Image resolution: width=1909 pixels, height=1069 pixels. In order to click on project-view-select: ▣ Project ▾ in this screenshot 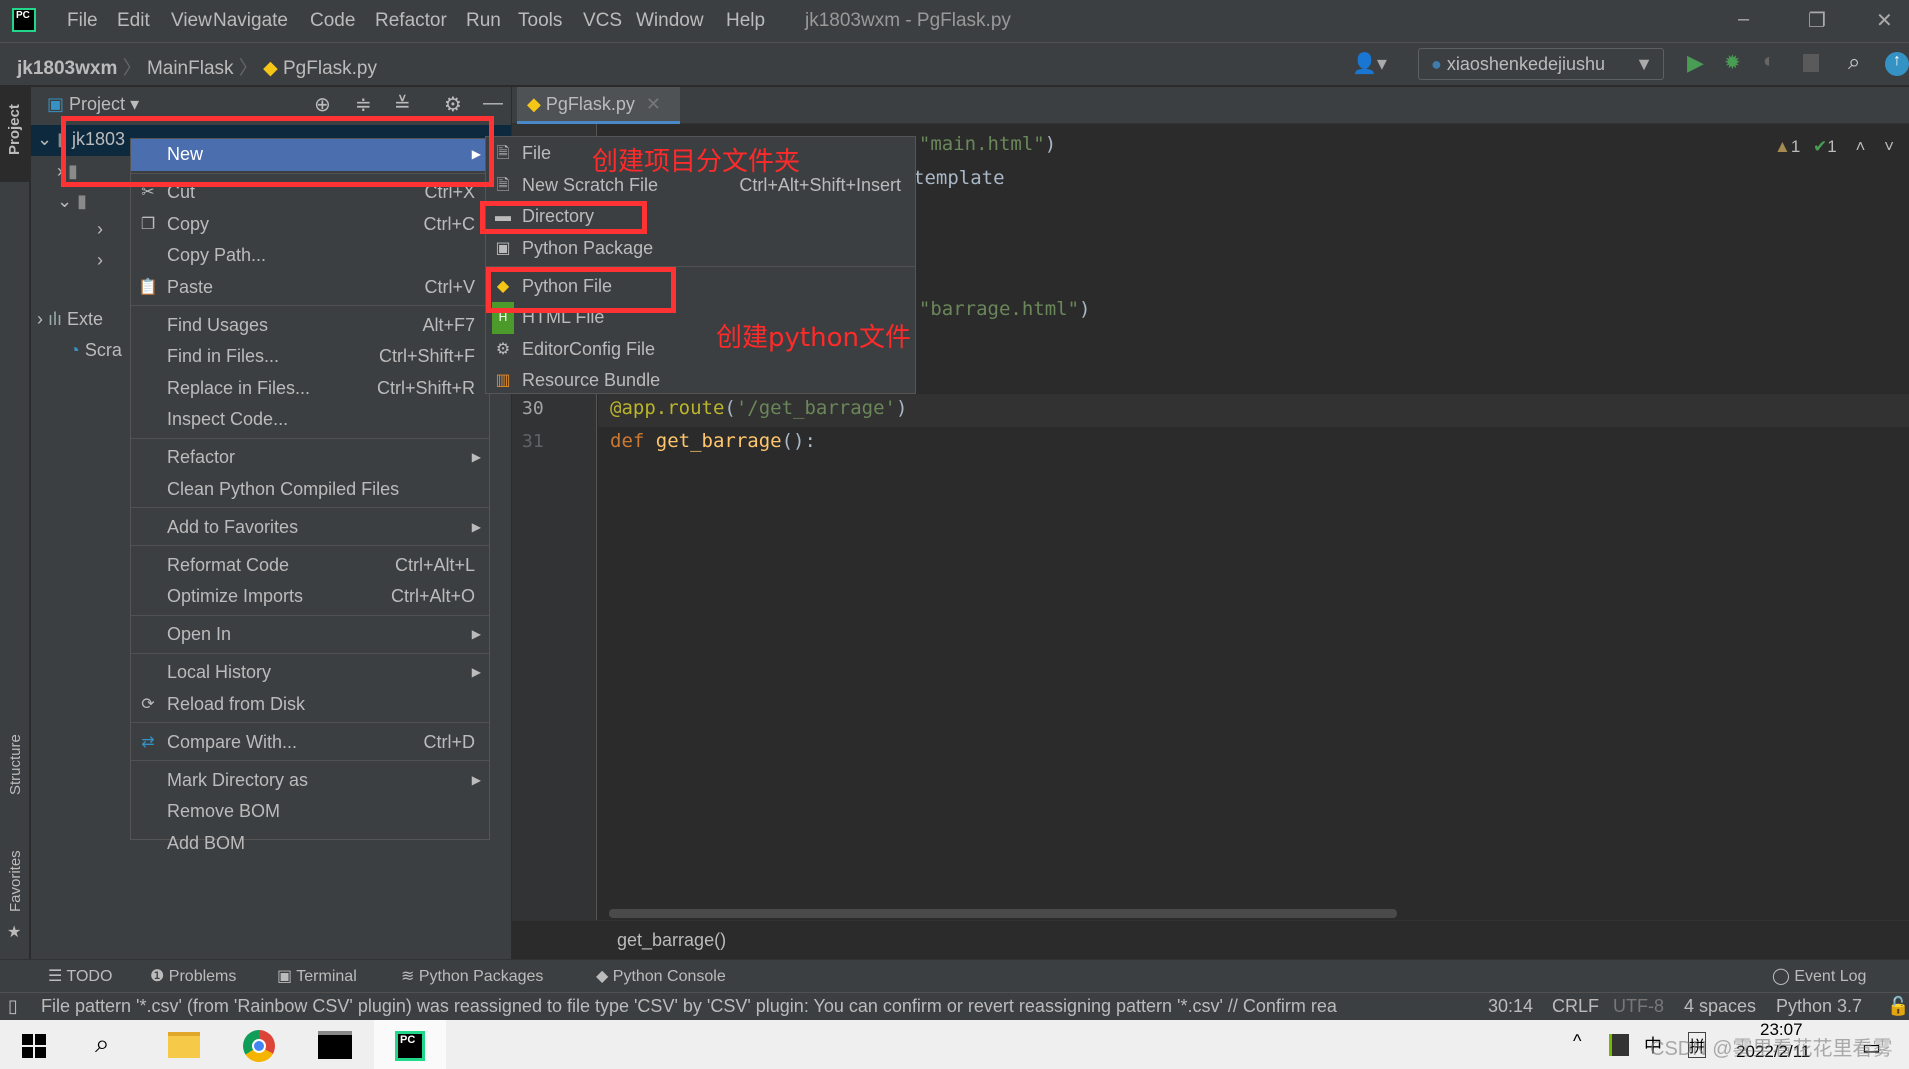, I will do `click(93, 104)`.